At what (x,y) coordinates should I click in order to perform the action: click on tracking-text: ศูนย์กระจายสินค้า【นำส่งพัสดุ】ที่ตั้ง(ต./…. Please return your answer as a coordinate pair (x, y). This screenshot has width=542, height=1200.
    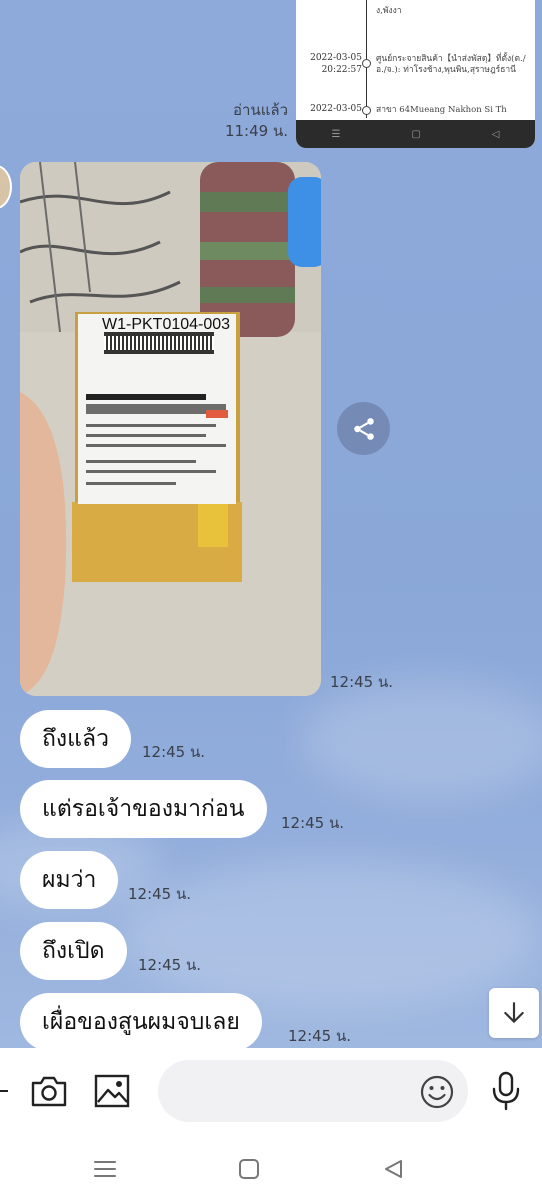
    Looking at the image, I should click on (451, 64).